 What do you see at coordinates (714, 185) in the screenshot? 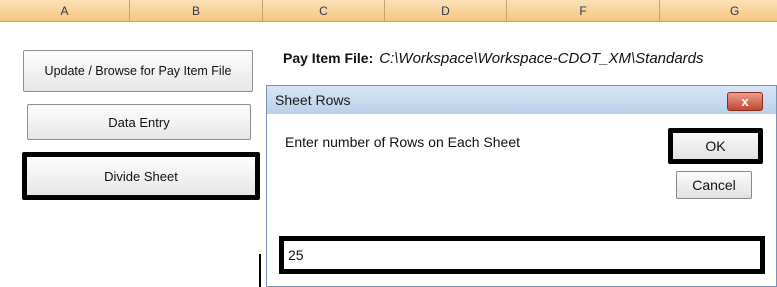
I see `cancel-button: Cancel` at bounding box center [714, 185].